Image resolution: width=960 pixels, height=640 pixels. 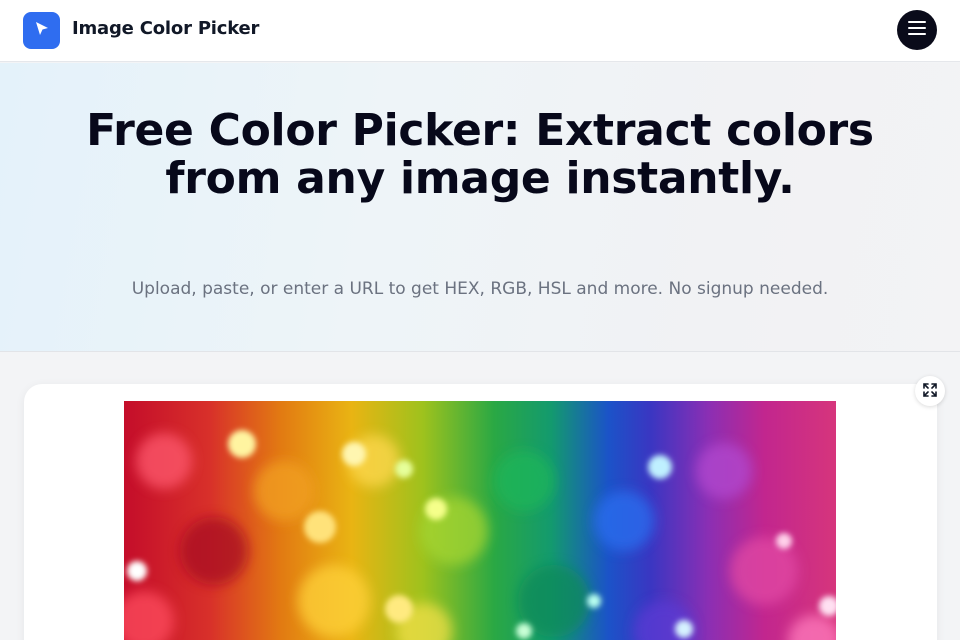 What do you see at coordinates (480, 31) in the screenshot?
I see `top-navigation-bar: Image Color Picker` at bounding box center [480, 31].